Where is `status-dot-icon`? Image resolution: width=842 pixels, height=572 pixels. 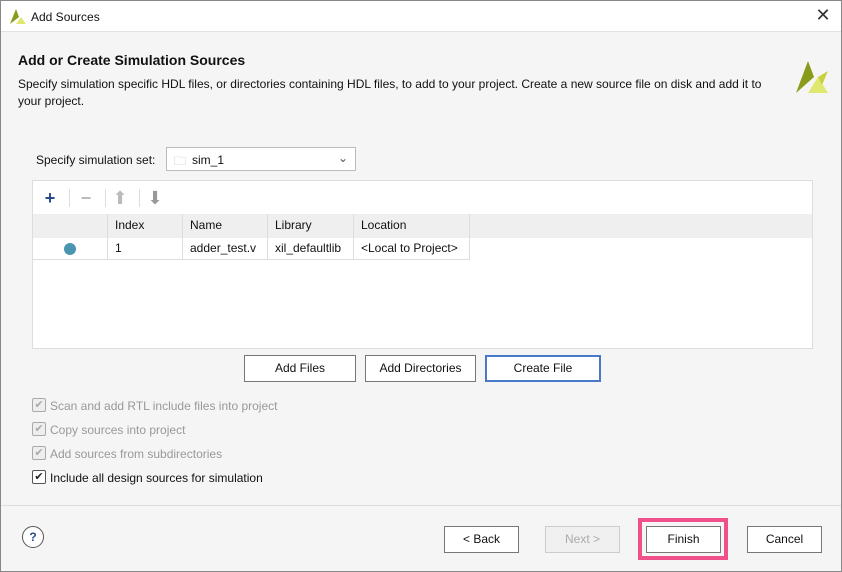 status-dot-icon is located at coordinates (70, 249).